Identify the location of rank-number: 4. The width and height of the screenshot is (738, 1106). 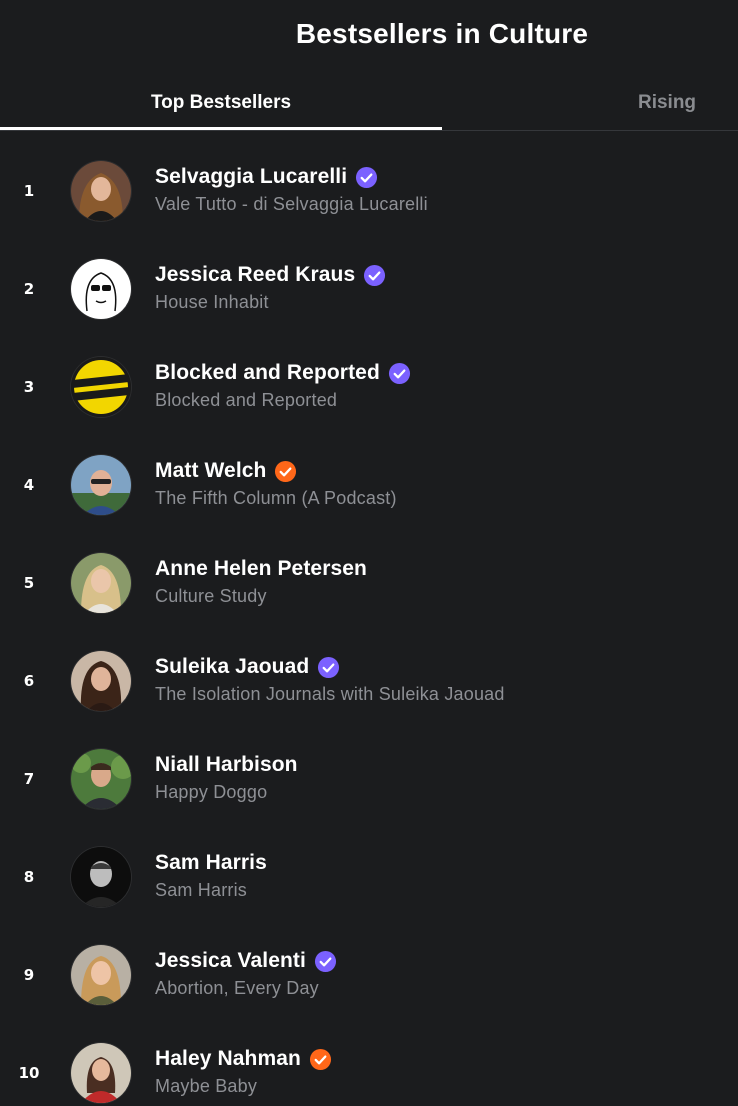
(29, 485).